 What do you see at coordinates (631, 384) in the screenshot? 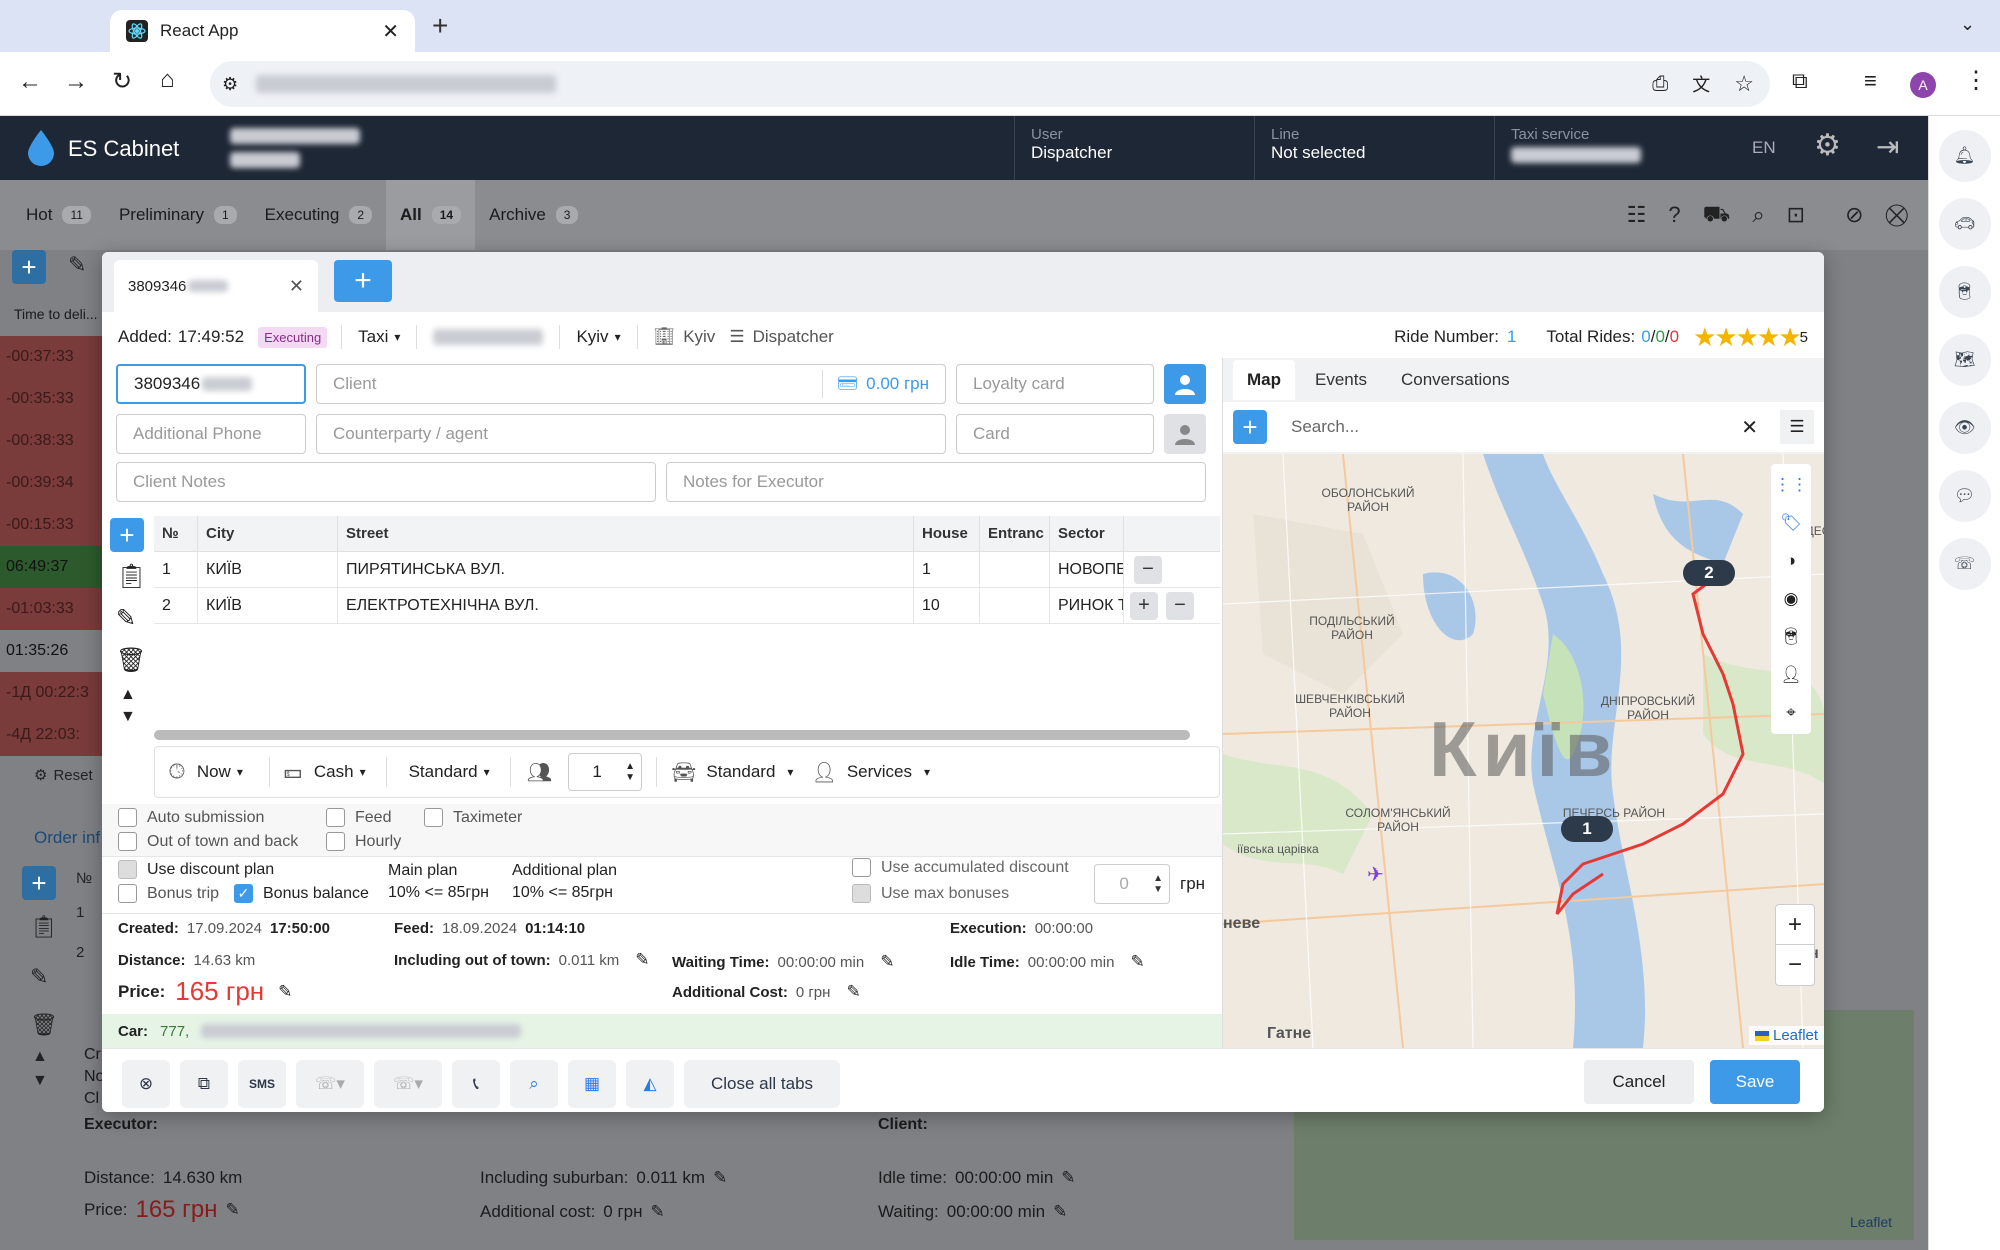
I see `client-input: Client 💳︎ 0.00 грн` at bounding box center [631, 384].